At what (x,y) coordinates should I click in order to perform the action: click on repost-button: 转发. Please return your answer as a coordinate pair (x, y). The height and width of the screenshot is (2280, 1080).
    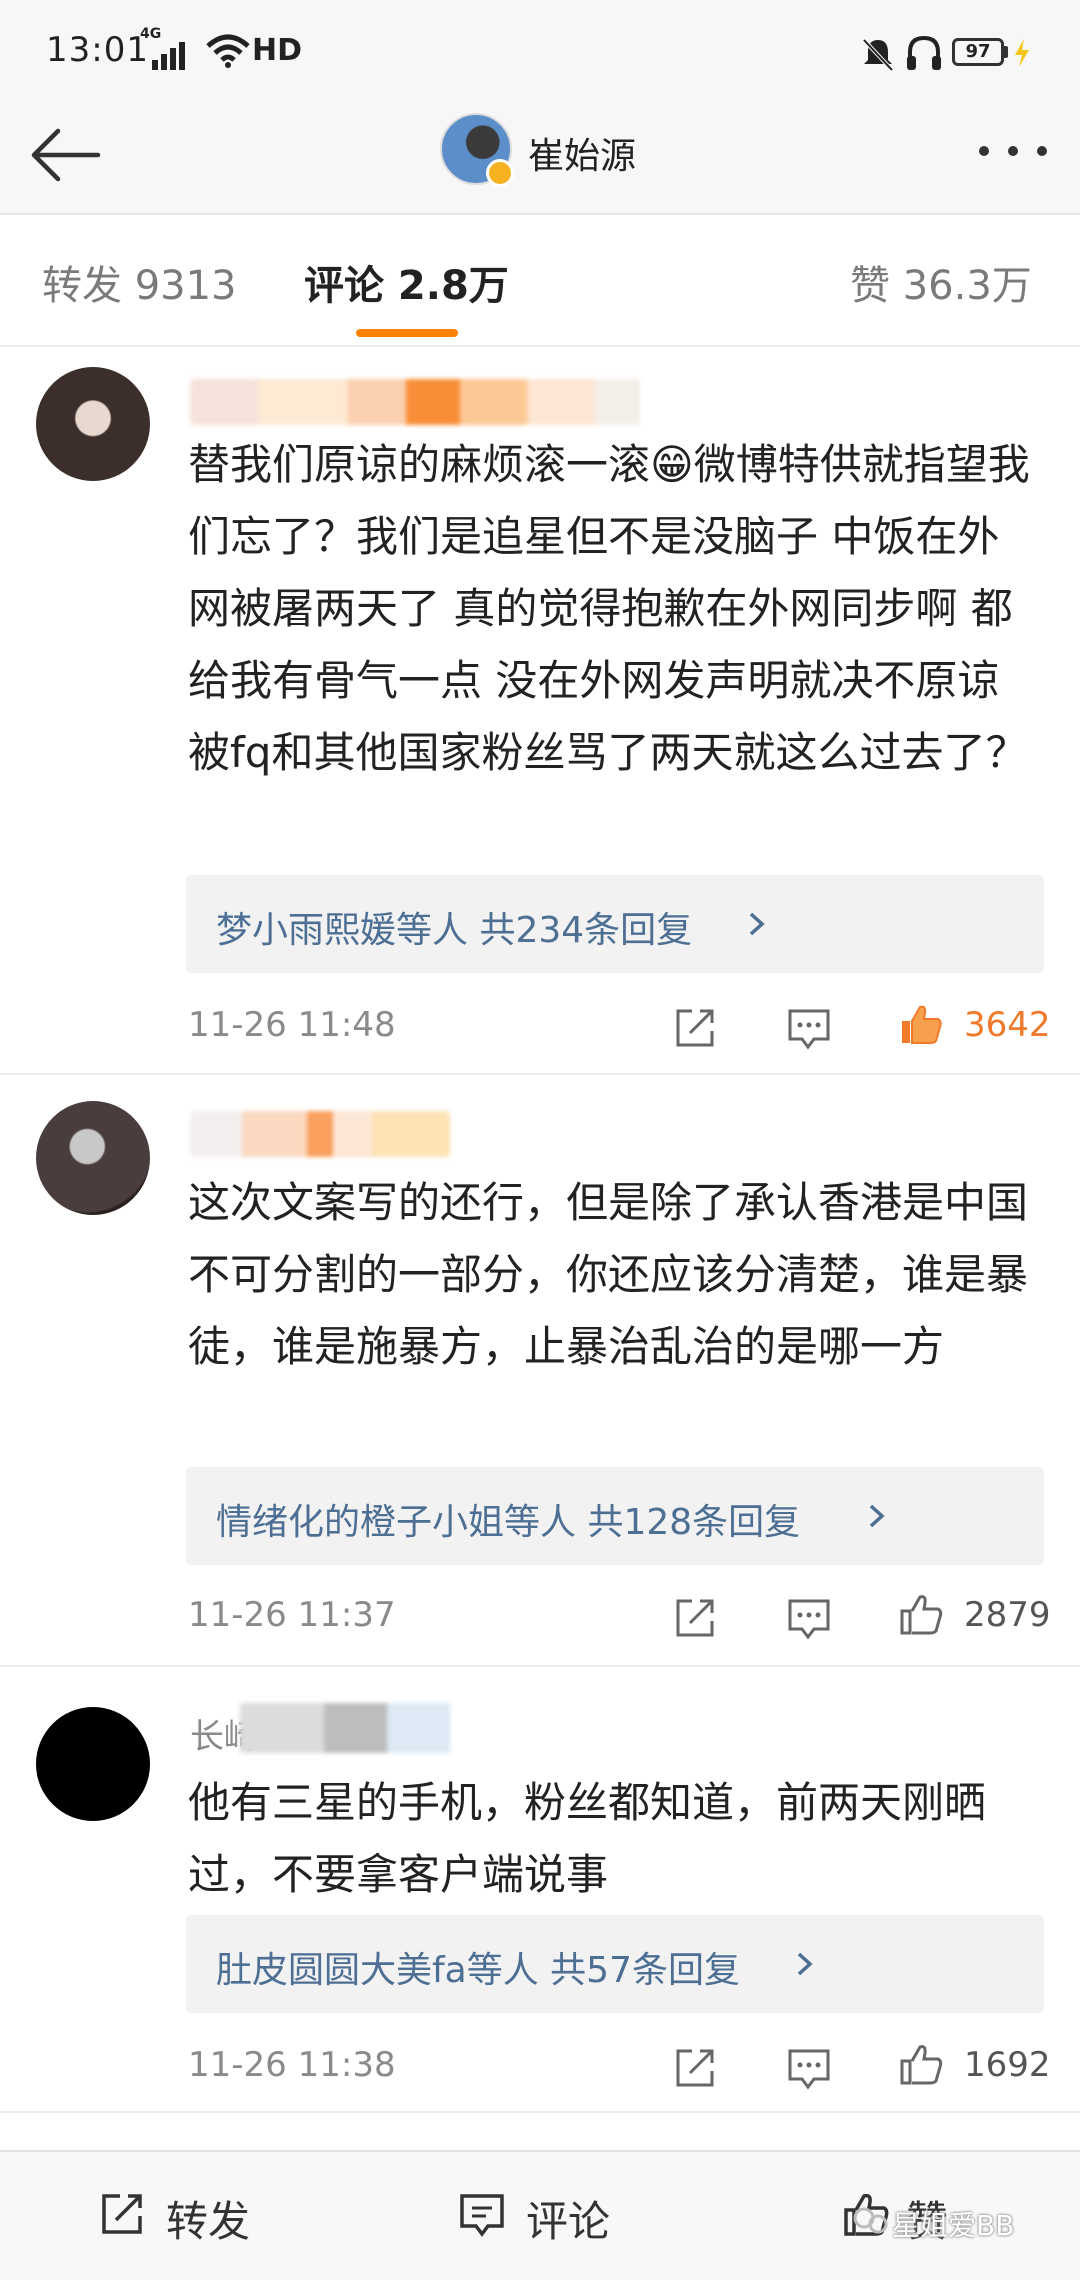
    Looking at the image, I should click on (208, 2218).